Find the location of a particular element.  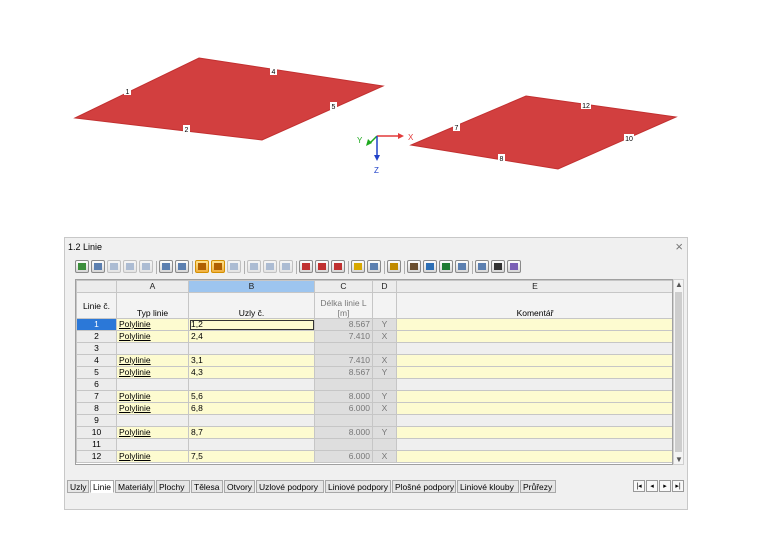

row-number: 10 is located at coordinates (96, 432).